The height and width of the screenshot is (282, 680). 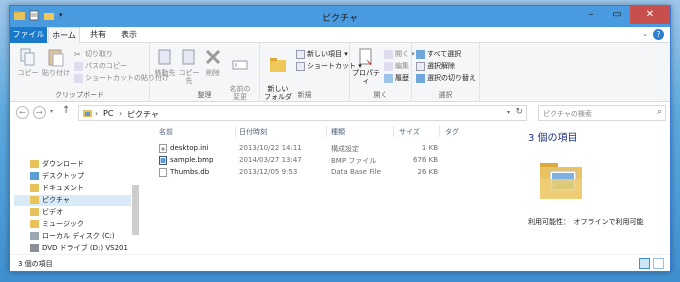 I want to click on nav-item-music: ミュージック, so click(x=57, y=224).